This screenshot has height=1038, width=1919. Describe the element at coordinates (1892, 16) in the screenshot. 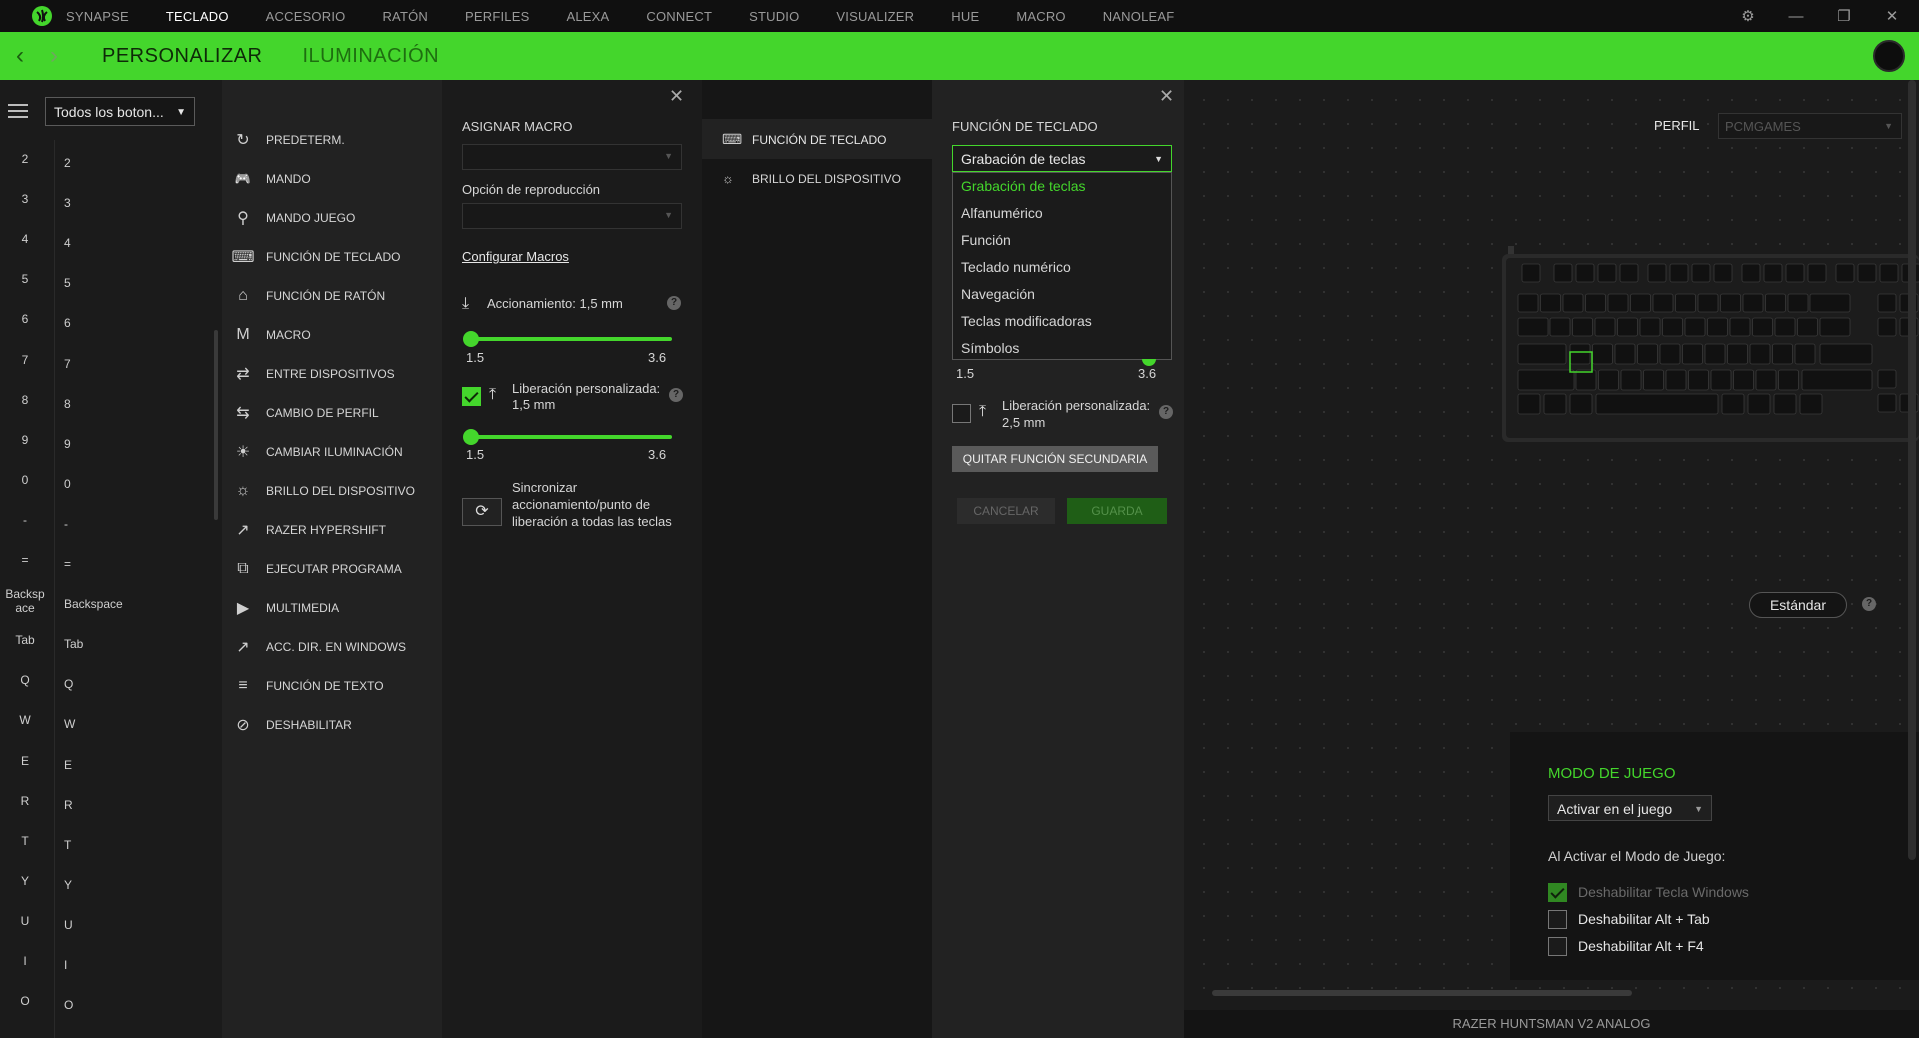

I see `close-window-icon: ✕` at that location.